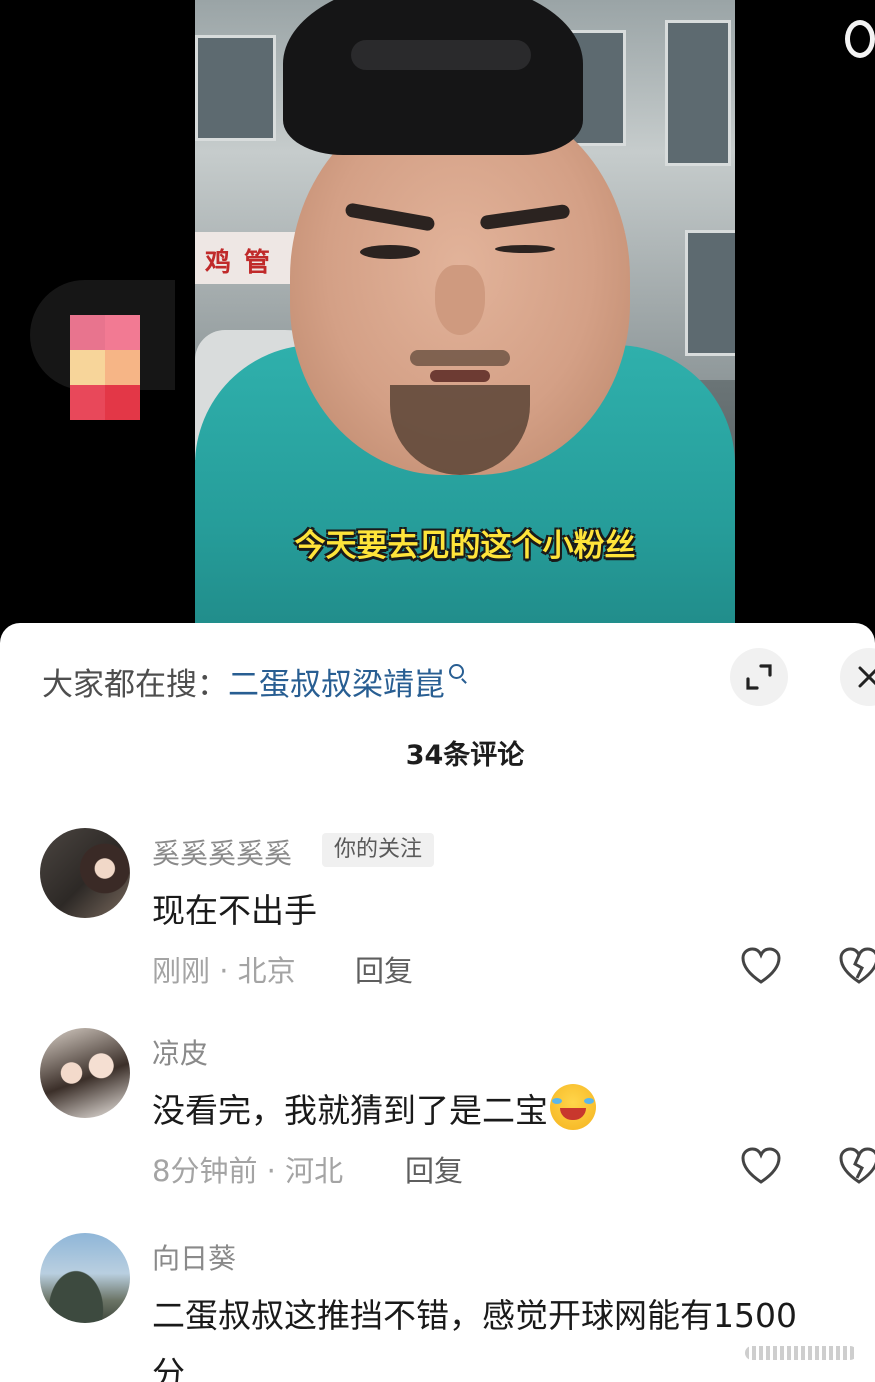 This screenshot has width=875, height=1382. What do you see at coordinates (350, 1110) in the screenshot?
I see `comment-text-content: 没看完，我就猜到了是二宝` at bounding box center [350, 1110].